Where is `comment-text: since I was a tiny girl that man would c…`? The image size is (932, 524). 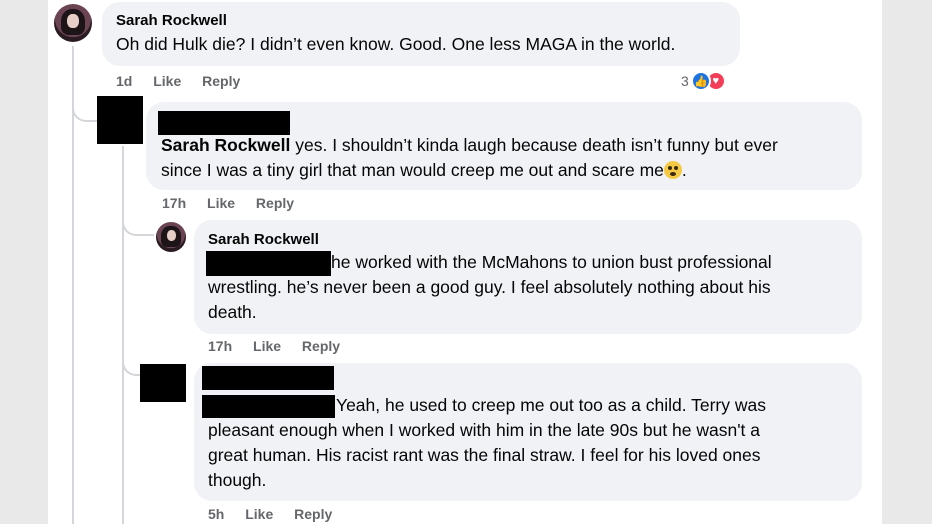 comment-text: since I was a tiny girl that man would c… is located at coordinates (424, 170).